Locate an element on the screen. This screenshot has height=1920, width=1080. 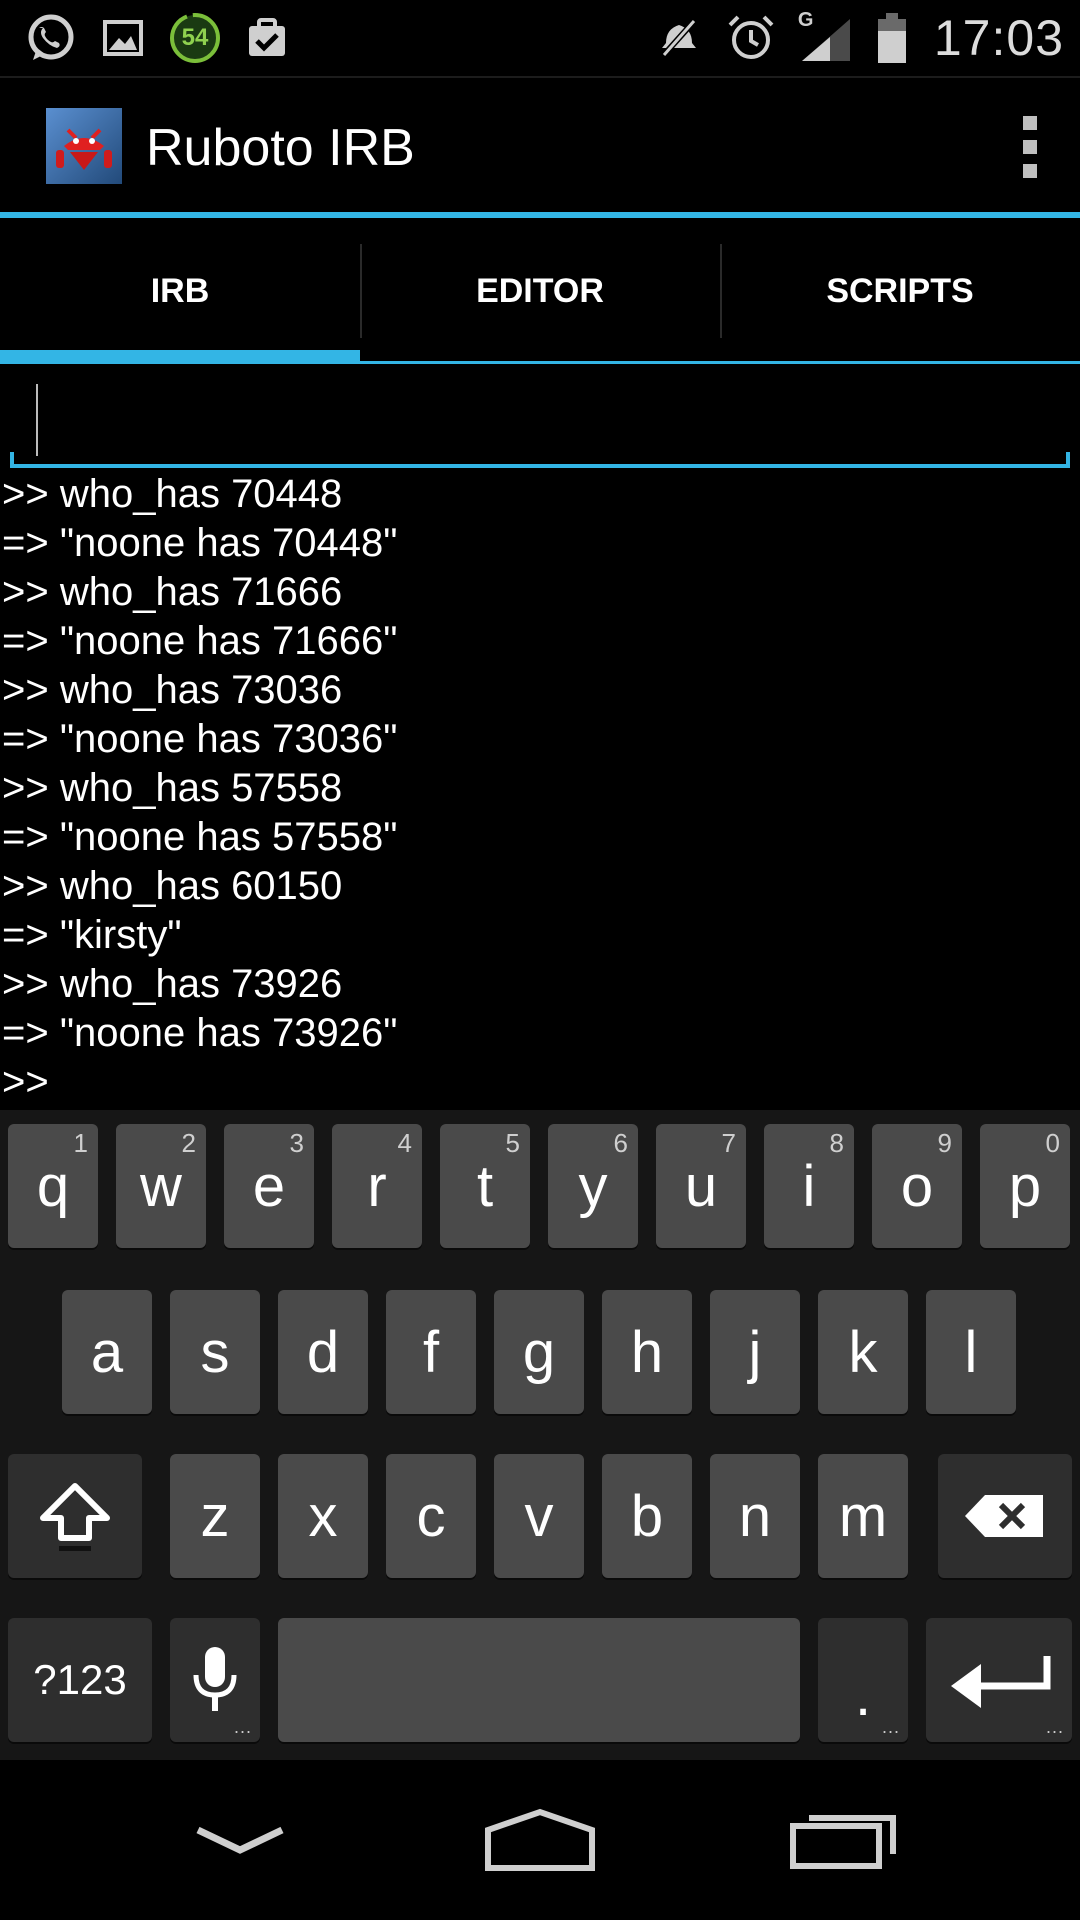
key-label: j is located at coordinates (755, 1352).